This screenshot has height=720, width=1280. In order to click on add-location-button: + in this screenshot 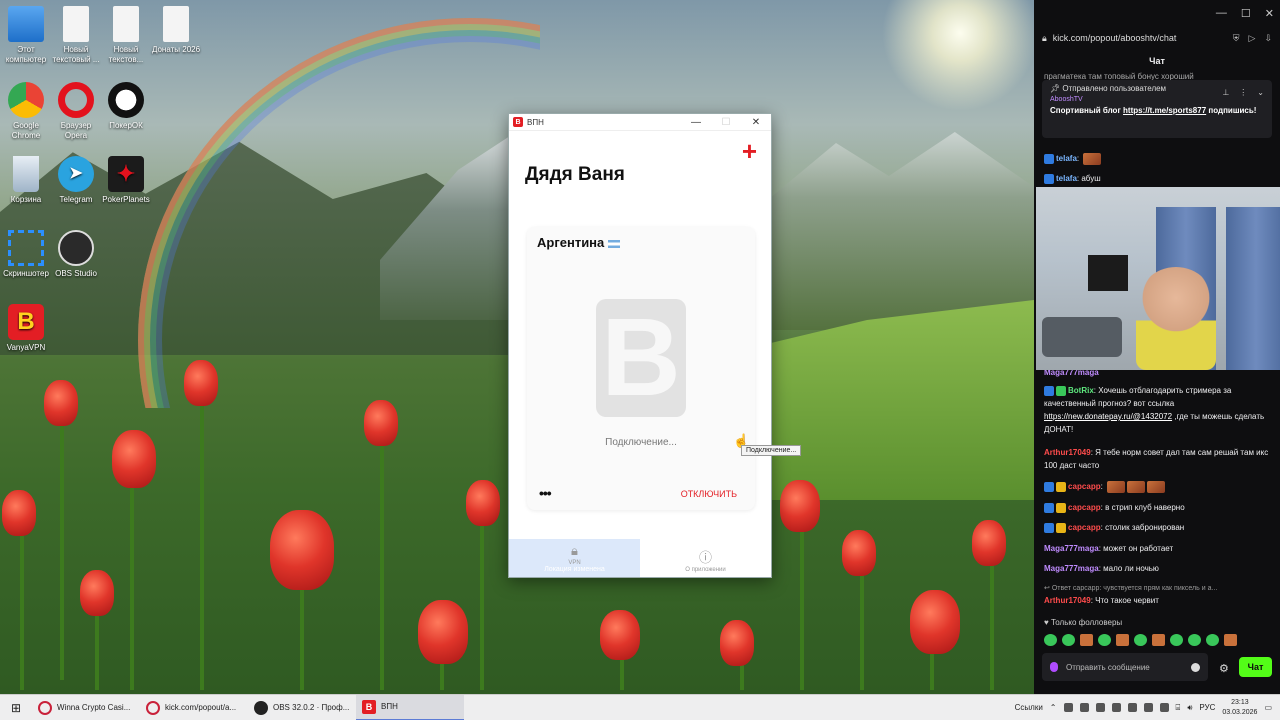, I will do `click(749, 151)`.